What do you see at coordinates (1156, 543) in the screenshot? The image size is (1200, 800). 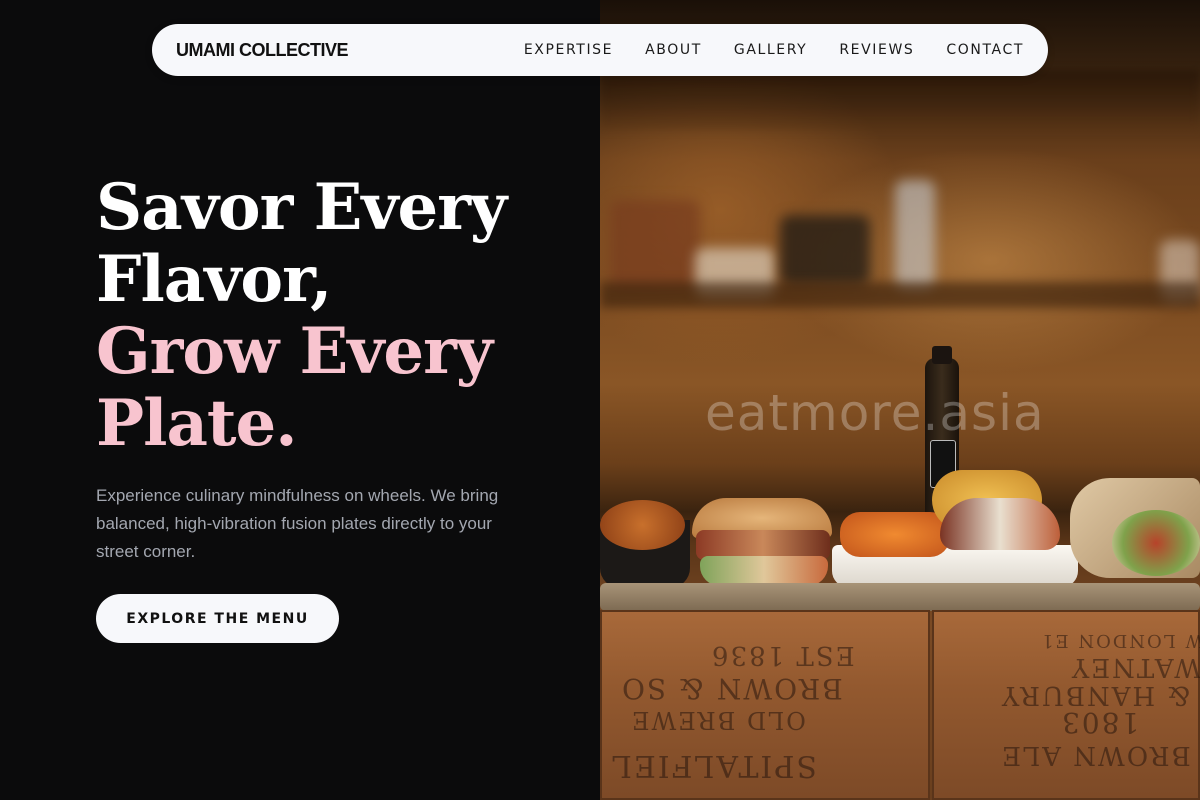 I see `wrap-filling` at bounding box center [1156, 543].